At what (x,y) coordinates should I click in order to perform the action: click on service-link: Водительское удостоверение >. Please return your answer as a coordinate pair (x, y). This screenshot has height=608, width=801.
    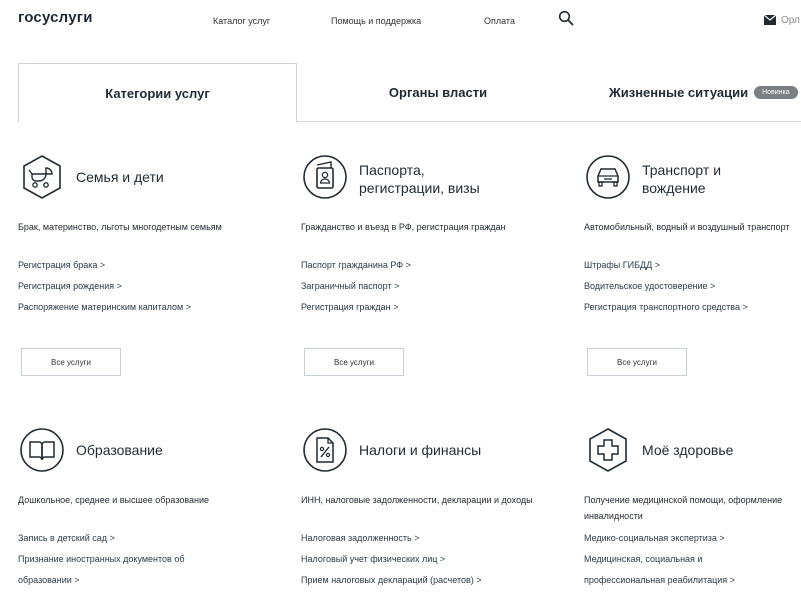
    Looking at the image, I should click on (649, 286).